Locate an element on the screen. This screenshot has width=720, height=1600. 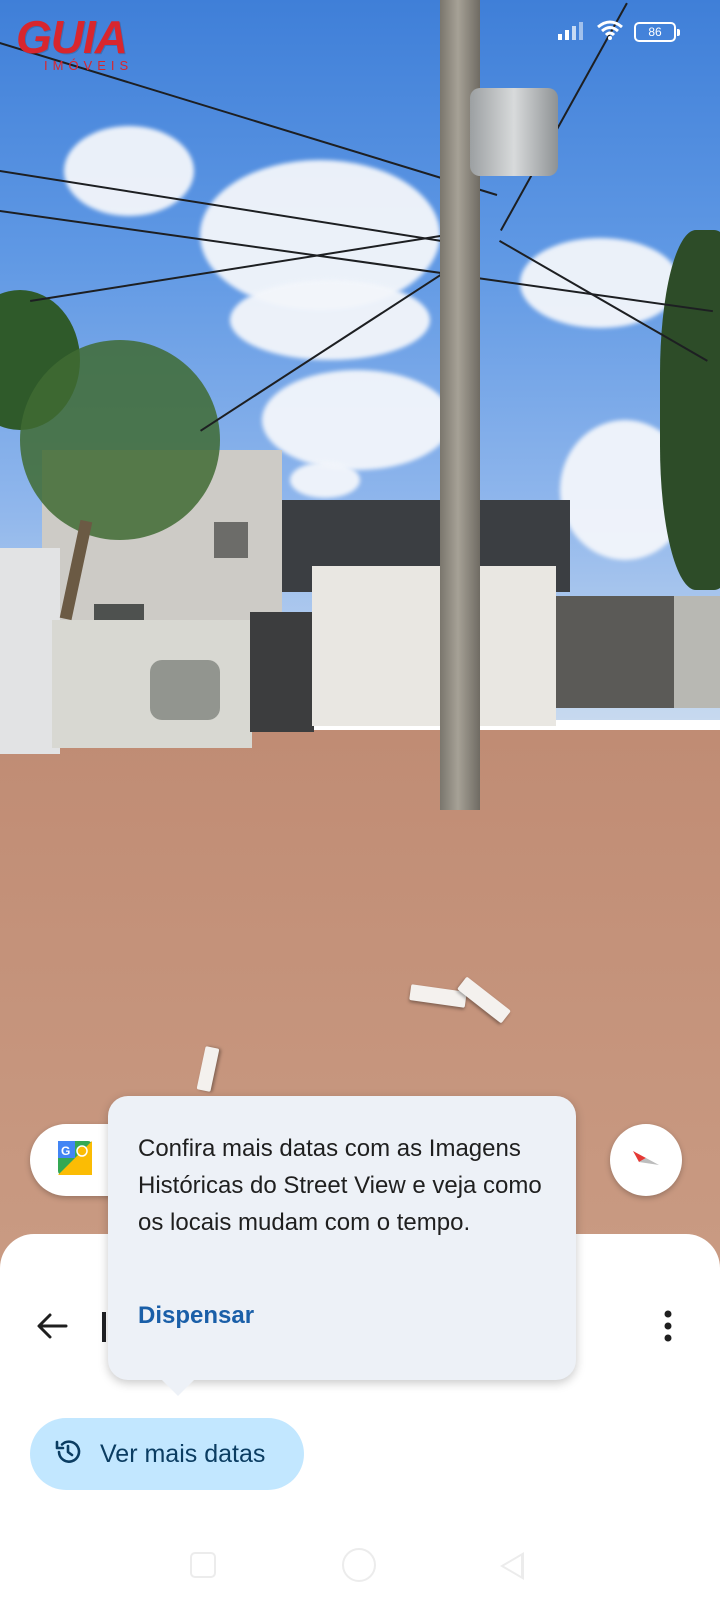
wall-far-right is located at coordinates (697, 652).